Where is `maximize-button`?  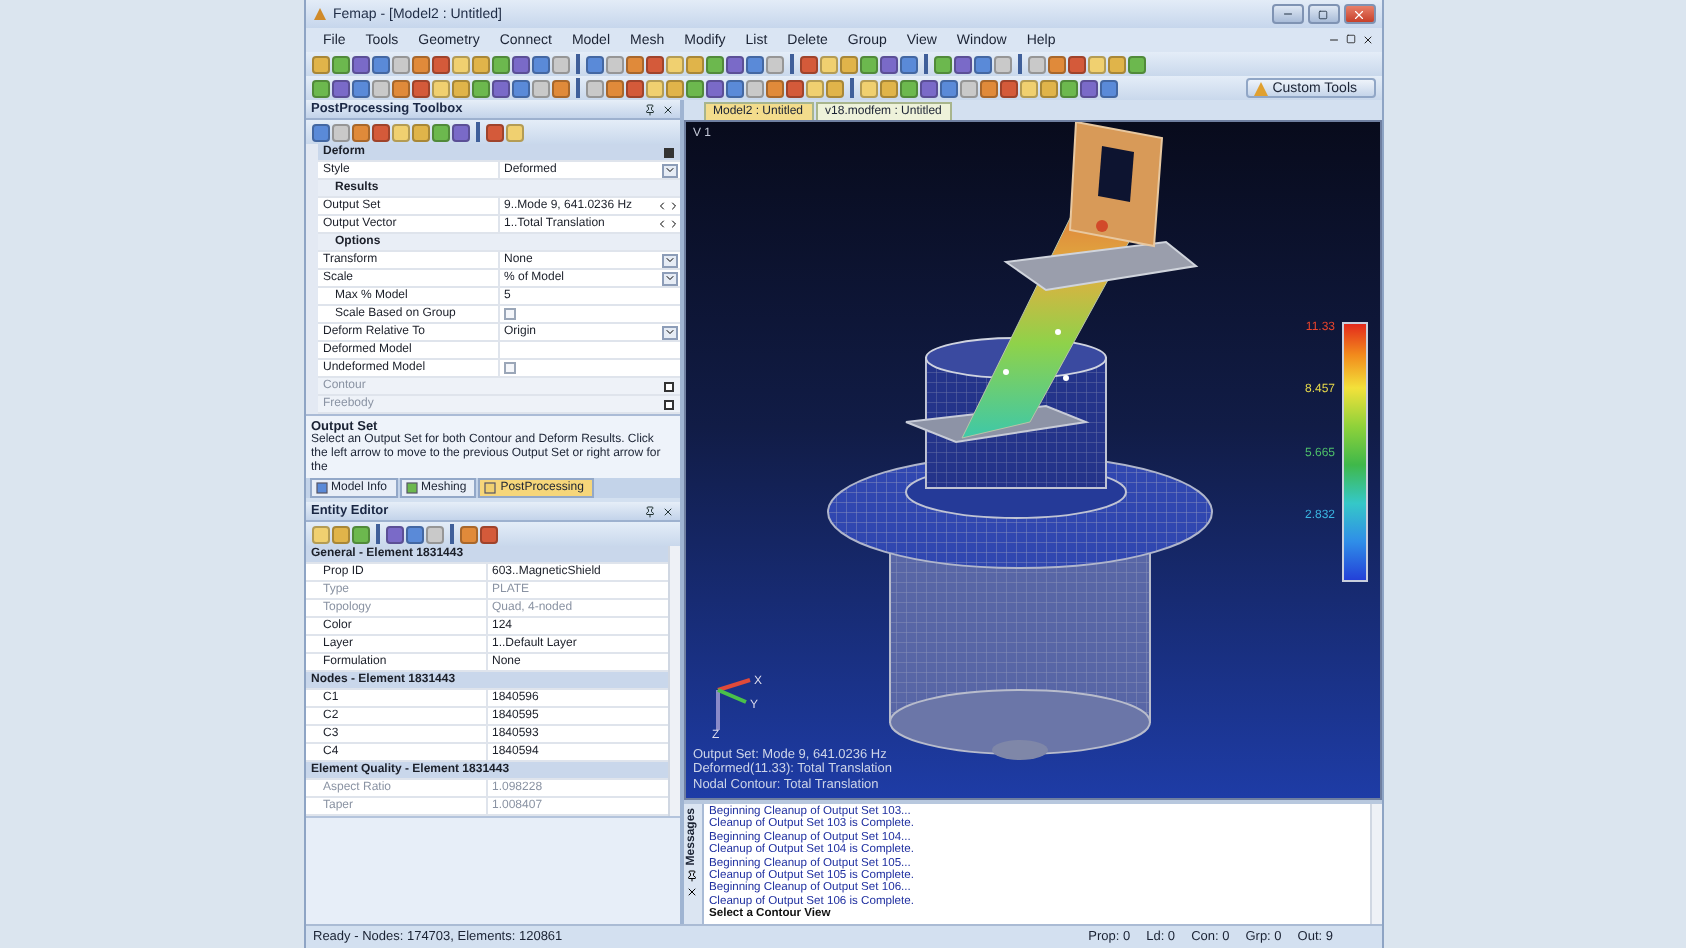 maximize-button is located at coordinates (1323, 14).